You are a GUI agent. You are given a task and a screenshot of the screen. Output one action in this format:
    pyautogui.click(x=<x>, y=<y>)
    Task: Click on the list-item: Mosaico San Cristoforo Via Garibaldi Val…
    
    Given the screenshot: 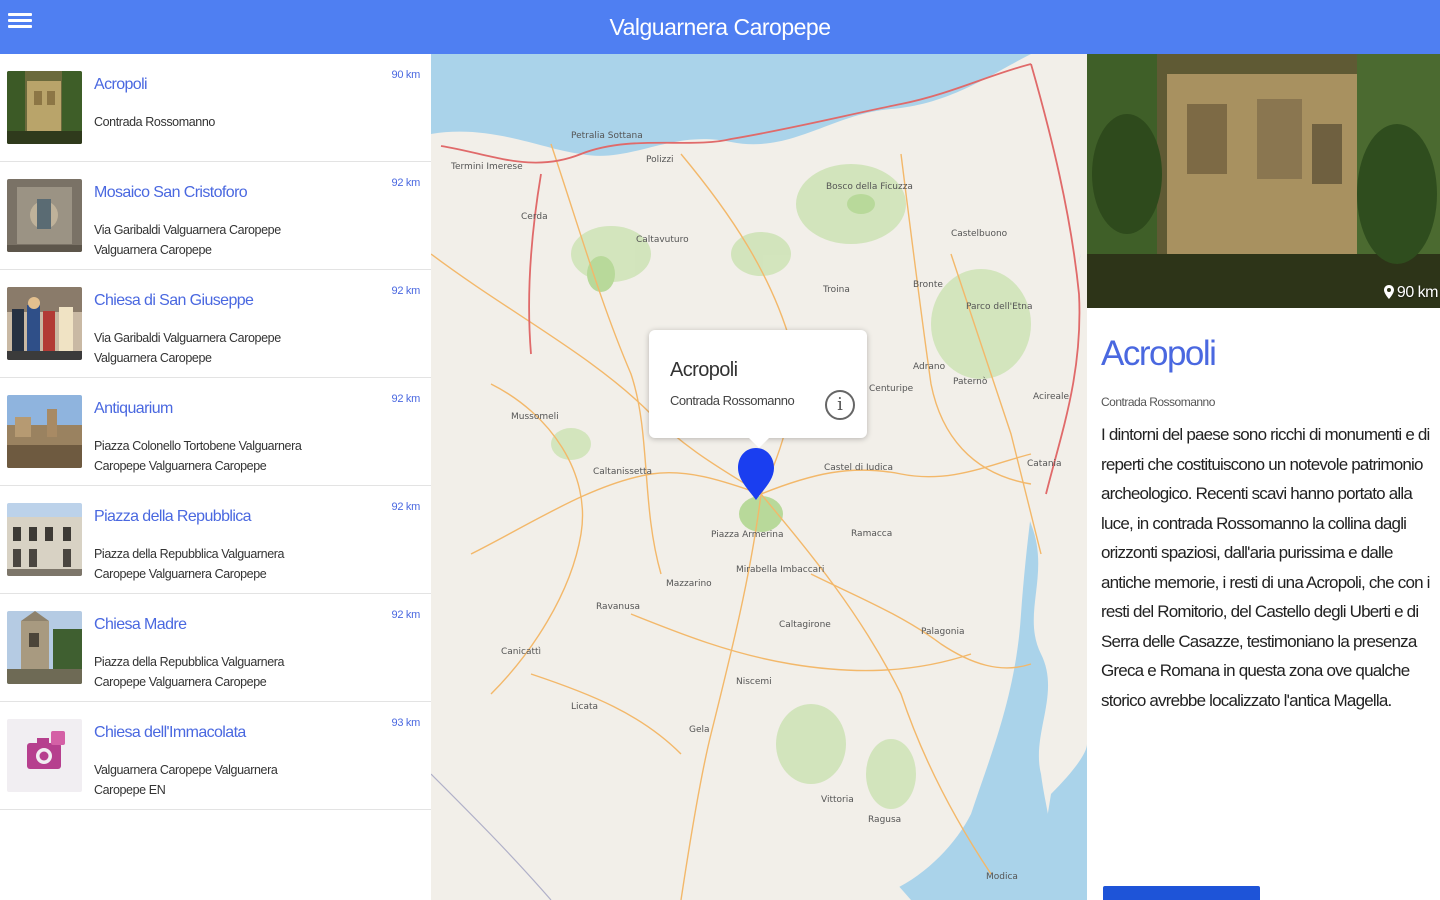 What is the action you would take?
    pyautogui.click(x=215, y=216)
    